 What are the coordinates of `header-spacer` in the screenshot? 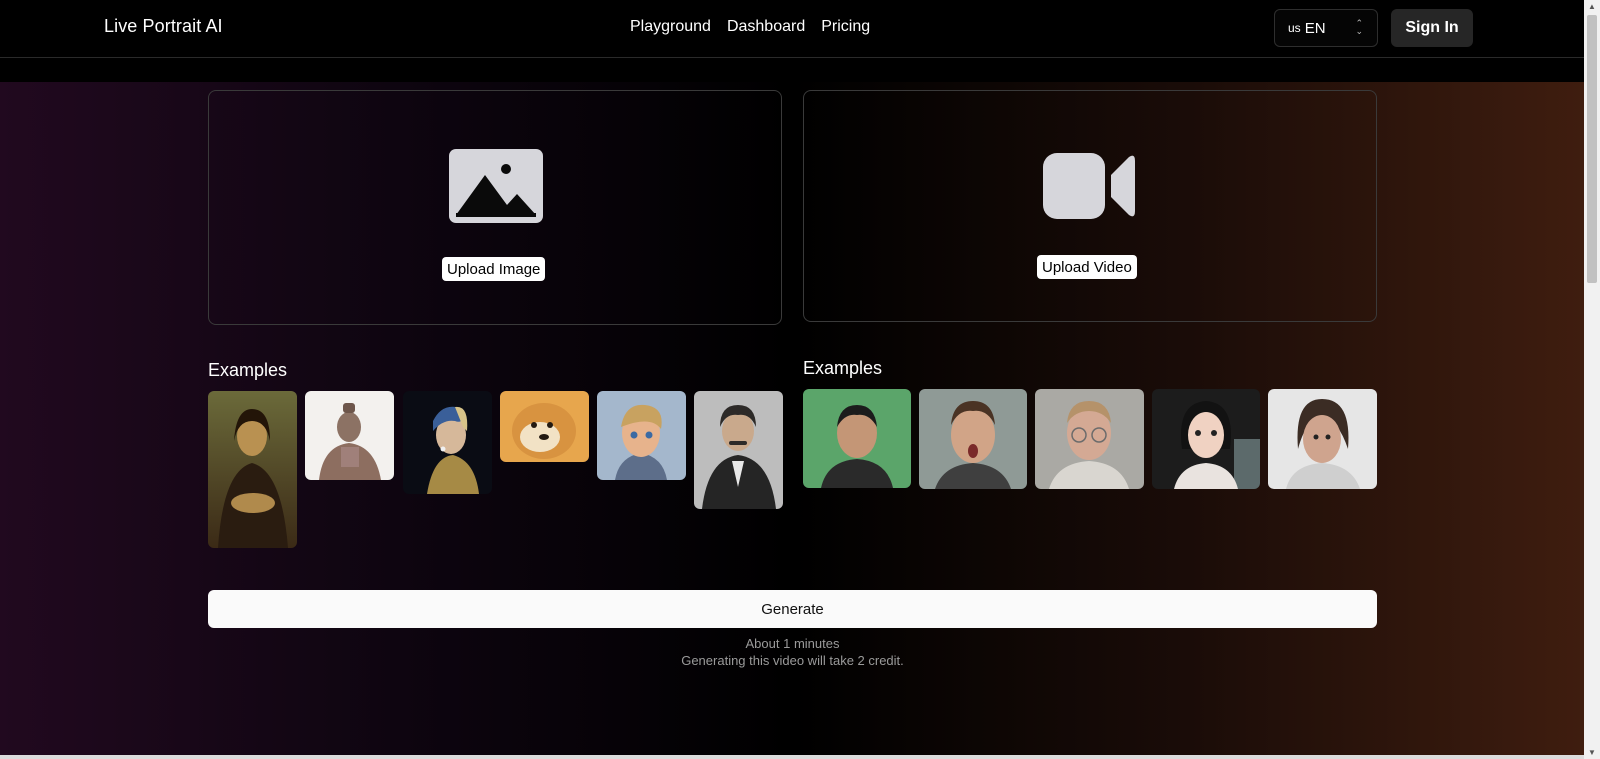 It's located at (792, 70).